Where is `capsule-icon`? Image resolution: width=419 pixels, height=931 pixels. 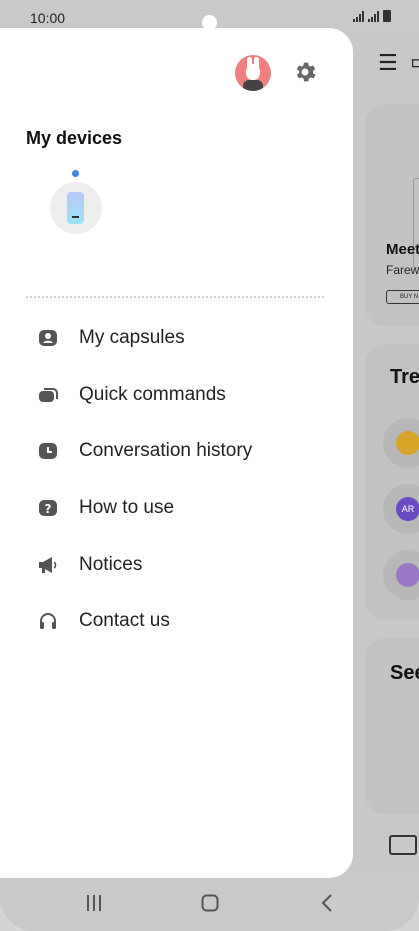
capsule-icon is located at coordinates (48, 338).